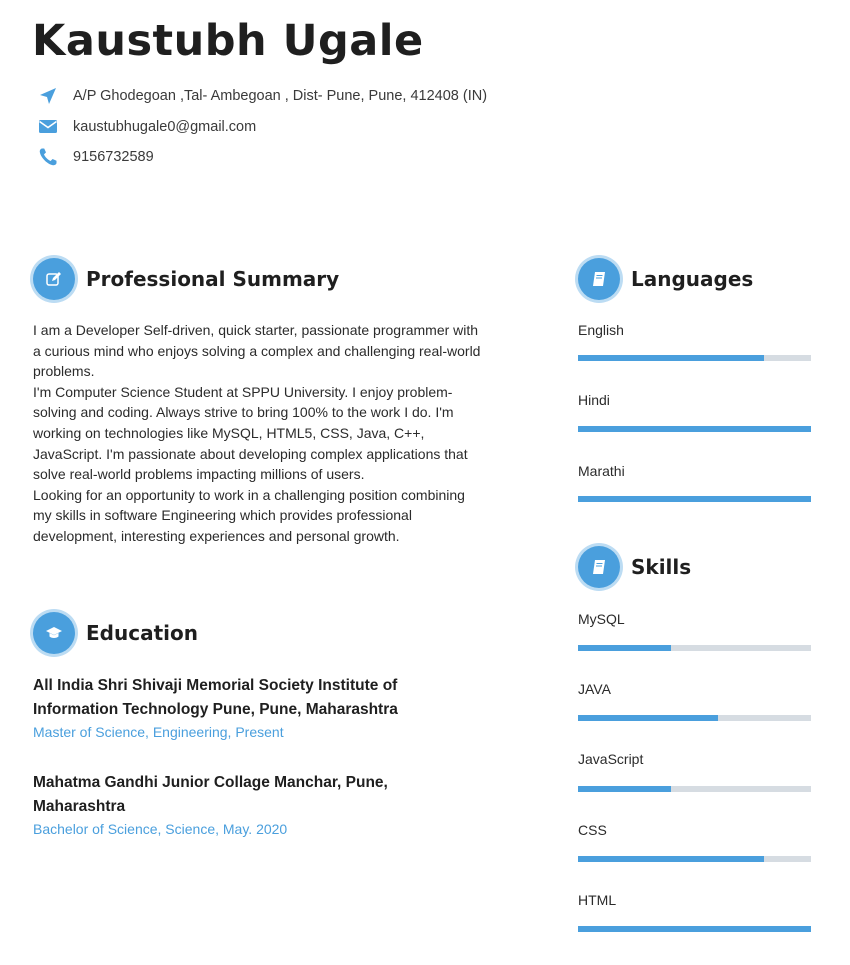 This screenshot has width=850, height=965. What do you see at coordinates (601, 619) in the screenshot?
I see `skill-name: MySQL` at bounding box center [601, 619].